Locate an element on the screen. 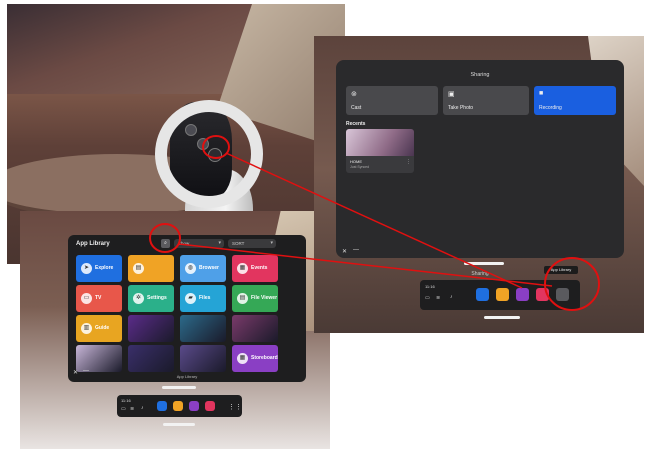  annotation-circle-search-button is located at coordinates (165, 238).